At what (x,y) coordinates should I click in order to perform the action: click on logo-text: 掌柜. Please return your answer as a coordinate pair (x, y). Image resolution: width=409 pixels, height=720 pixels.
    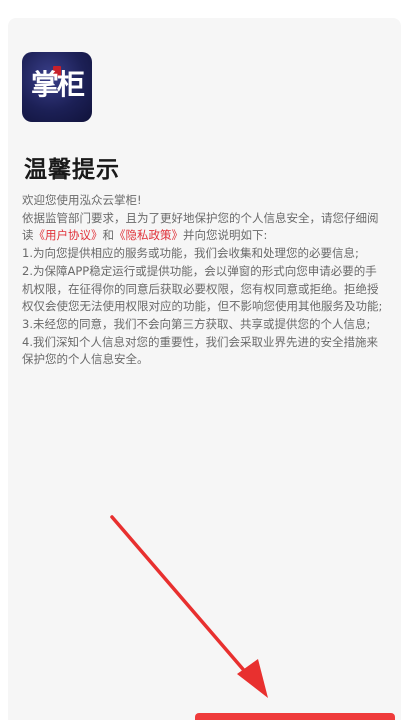
    Looking at the image, I should click on (57, 84).